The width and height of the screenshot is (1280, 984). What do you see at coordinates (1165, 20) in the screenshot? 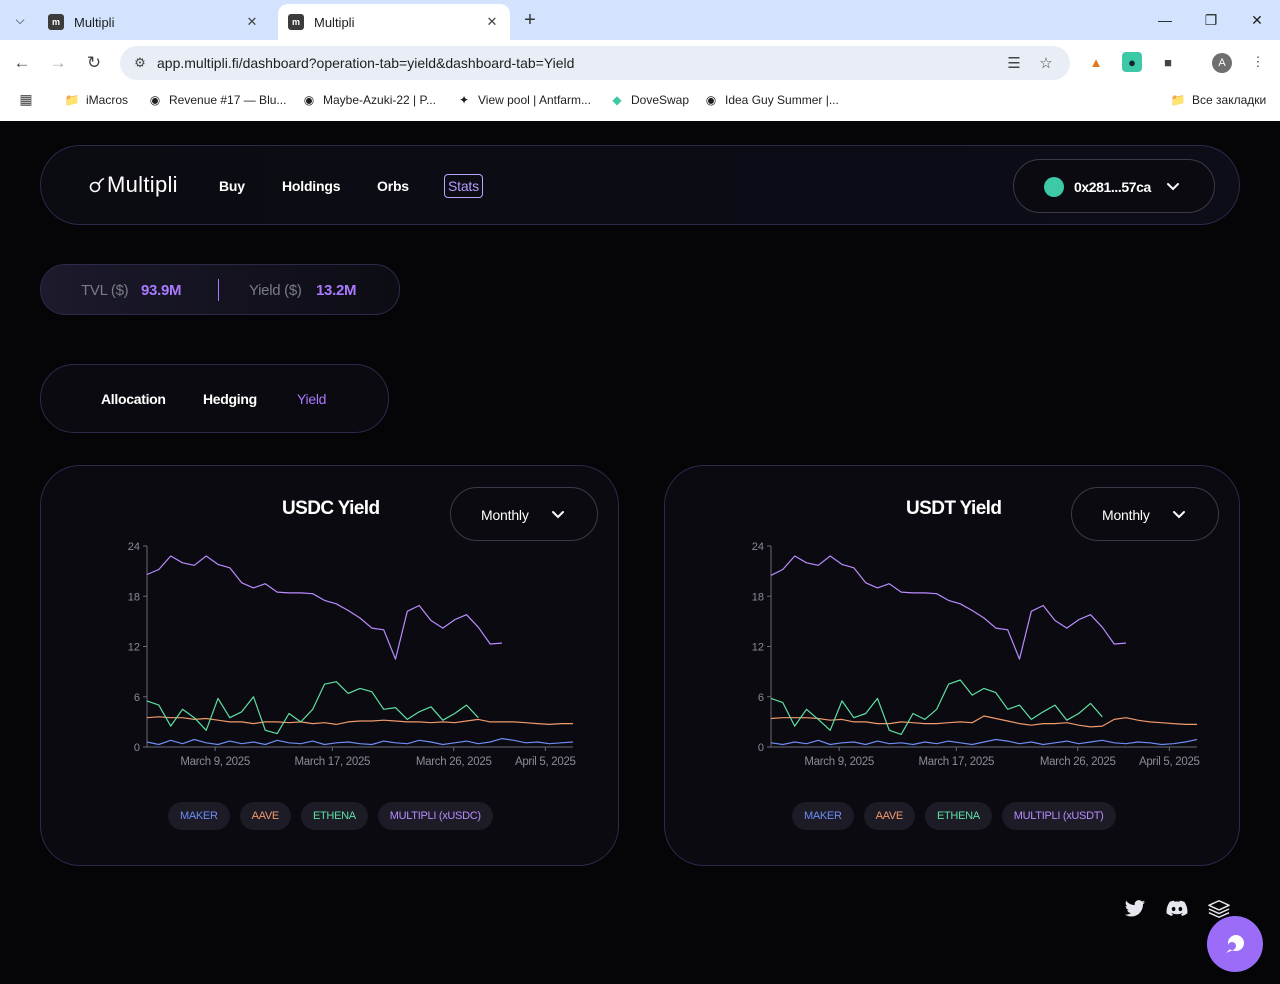
I see `minimize-icon: —` at bounding box center [1165, 20].